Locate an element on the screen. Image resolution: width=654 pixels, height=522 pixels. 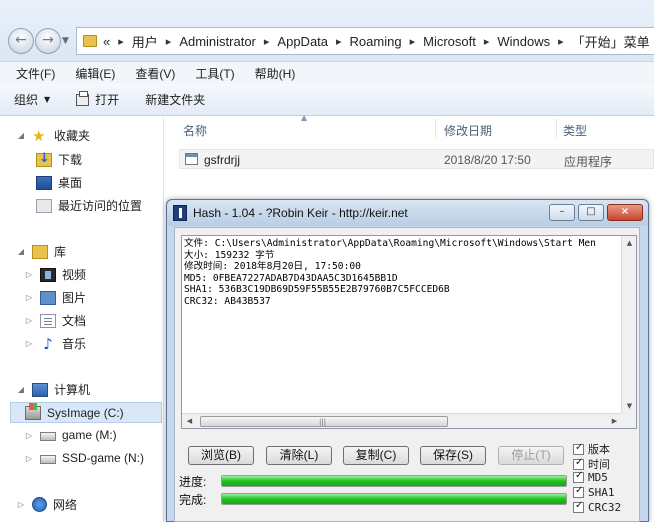
sidebar-item-pictures: ▷ 图片 is located at coordinates (55, 297).